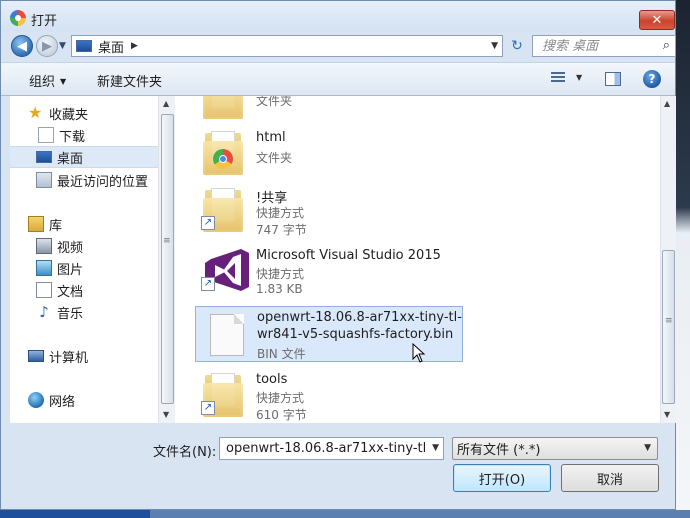 The image size is (690, 518). What do you see at coordinates (44, 312) in the screenshot?
I see `music-icon: ♪` at bounding box center [44, 312].